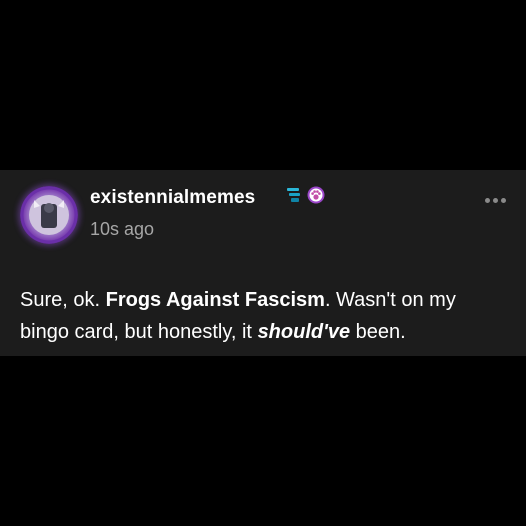 The width and height of the screenshot is (526, 526). What do you see at coordinates (294, 195) in the screenshot?
I see `teal-bars-badge-icon` at bounding box center [294, 195].